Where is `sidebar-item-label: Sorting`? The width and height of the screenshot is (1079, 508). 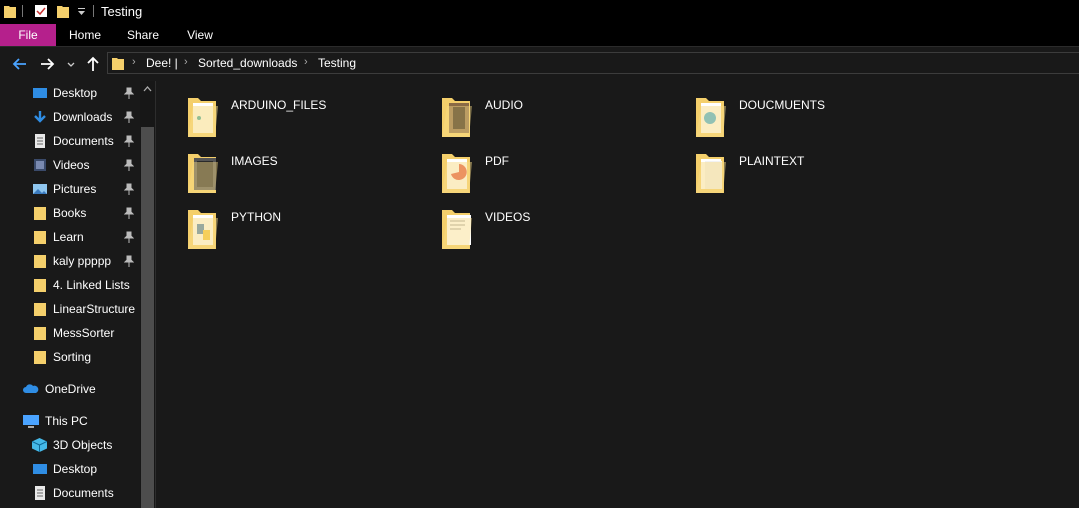 sidebar-item-label: Sorting is located at coordinates (72, 357).